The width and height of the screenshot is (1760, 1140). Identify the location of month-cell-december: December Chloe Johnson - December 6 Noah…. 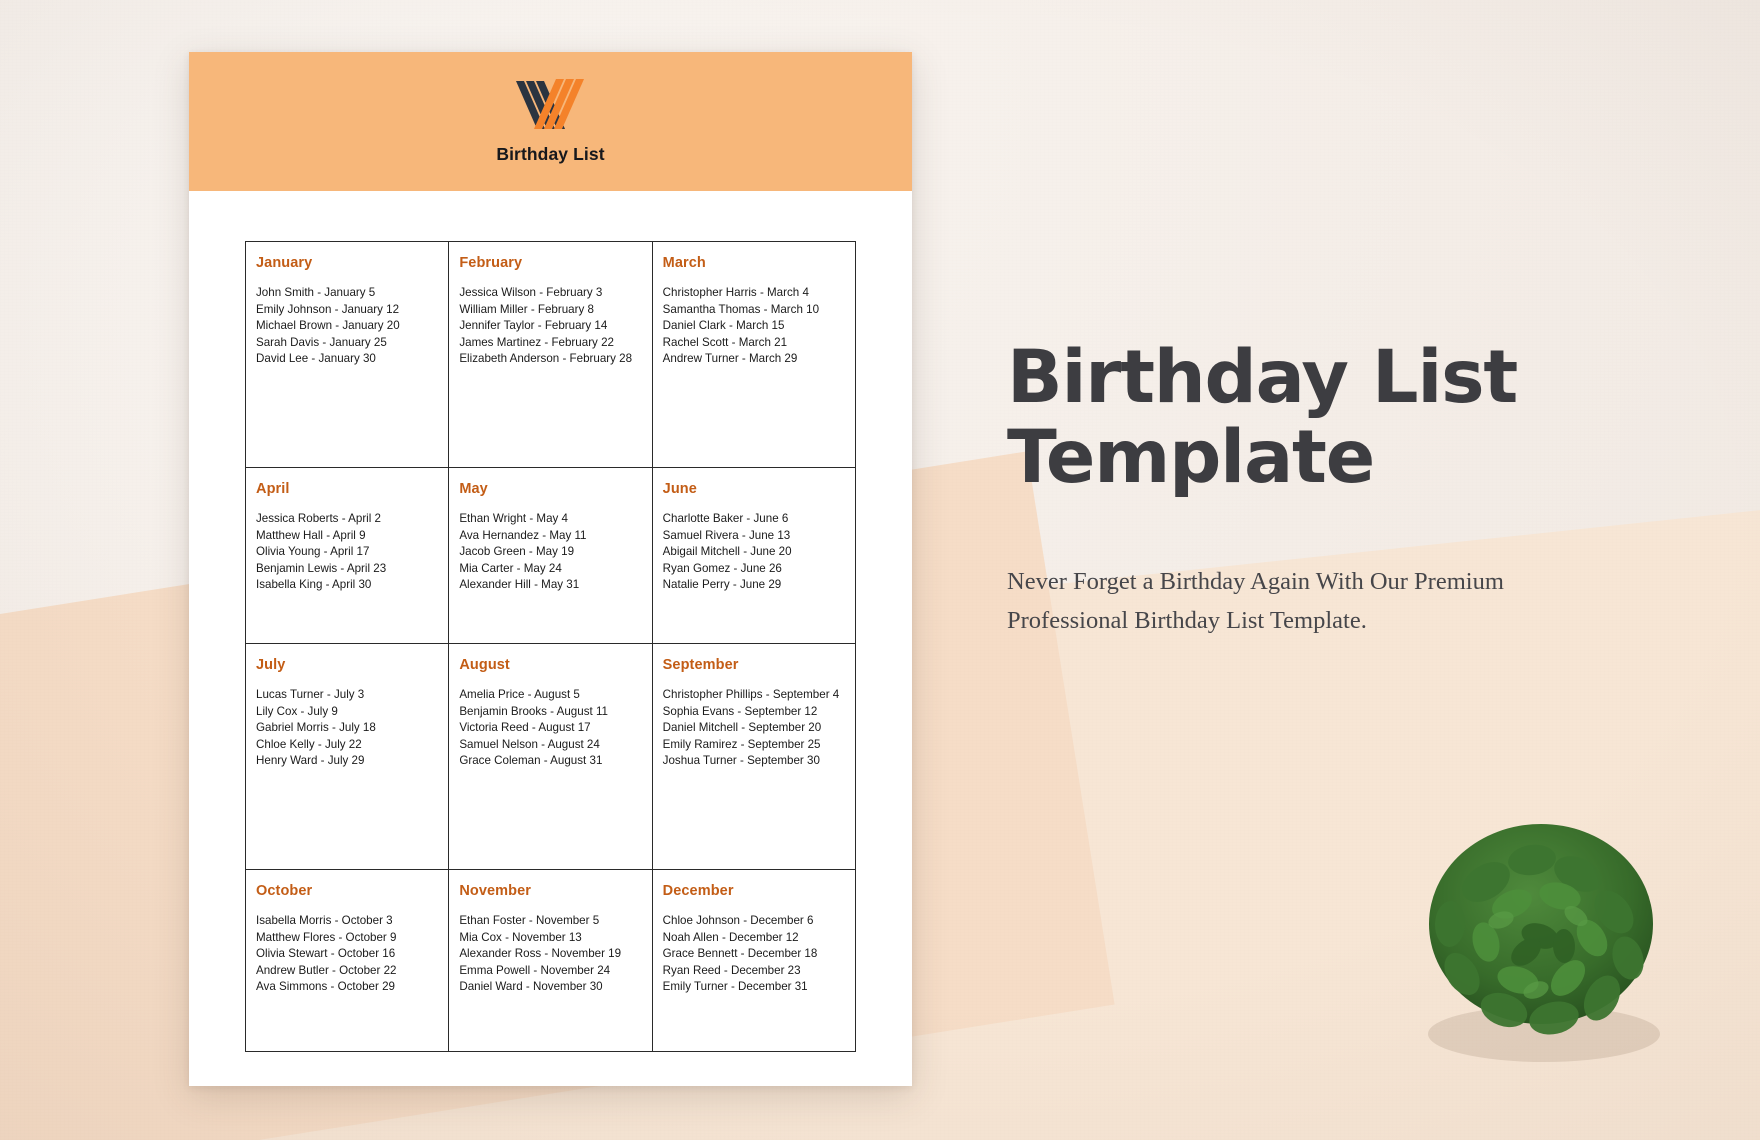
(754, 960).